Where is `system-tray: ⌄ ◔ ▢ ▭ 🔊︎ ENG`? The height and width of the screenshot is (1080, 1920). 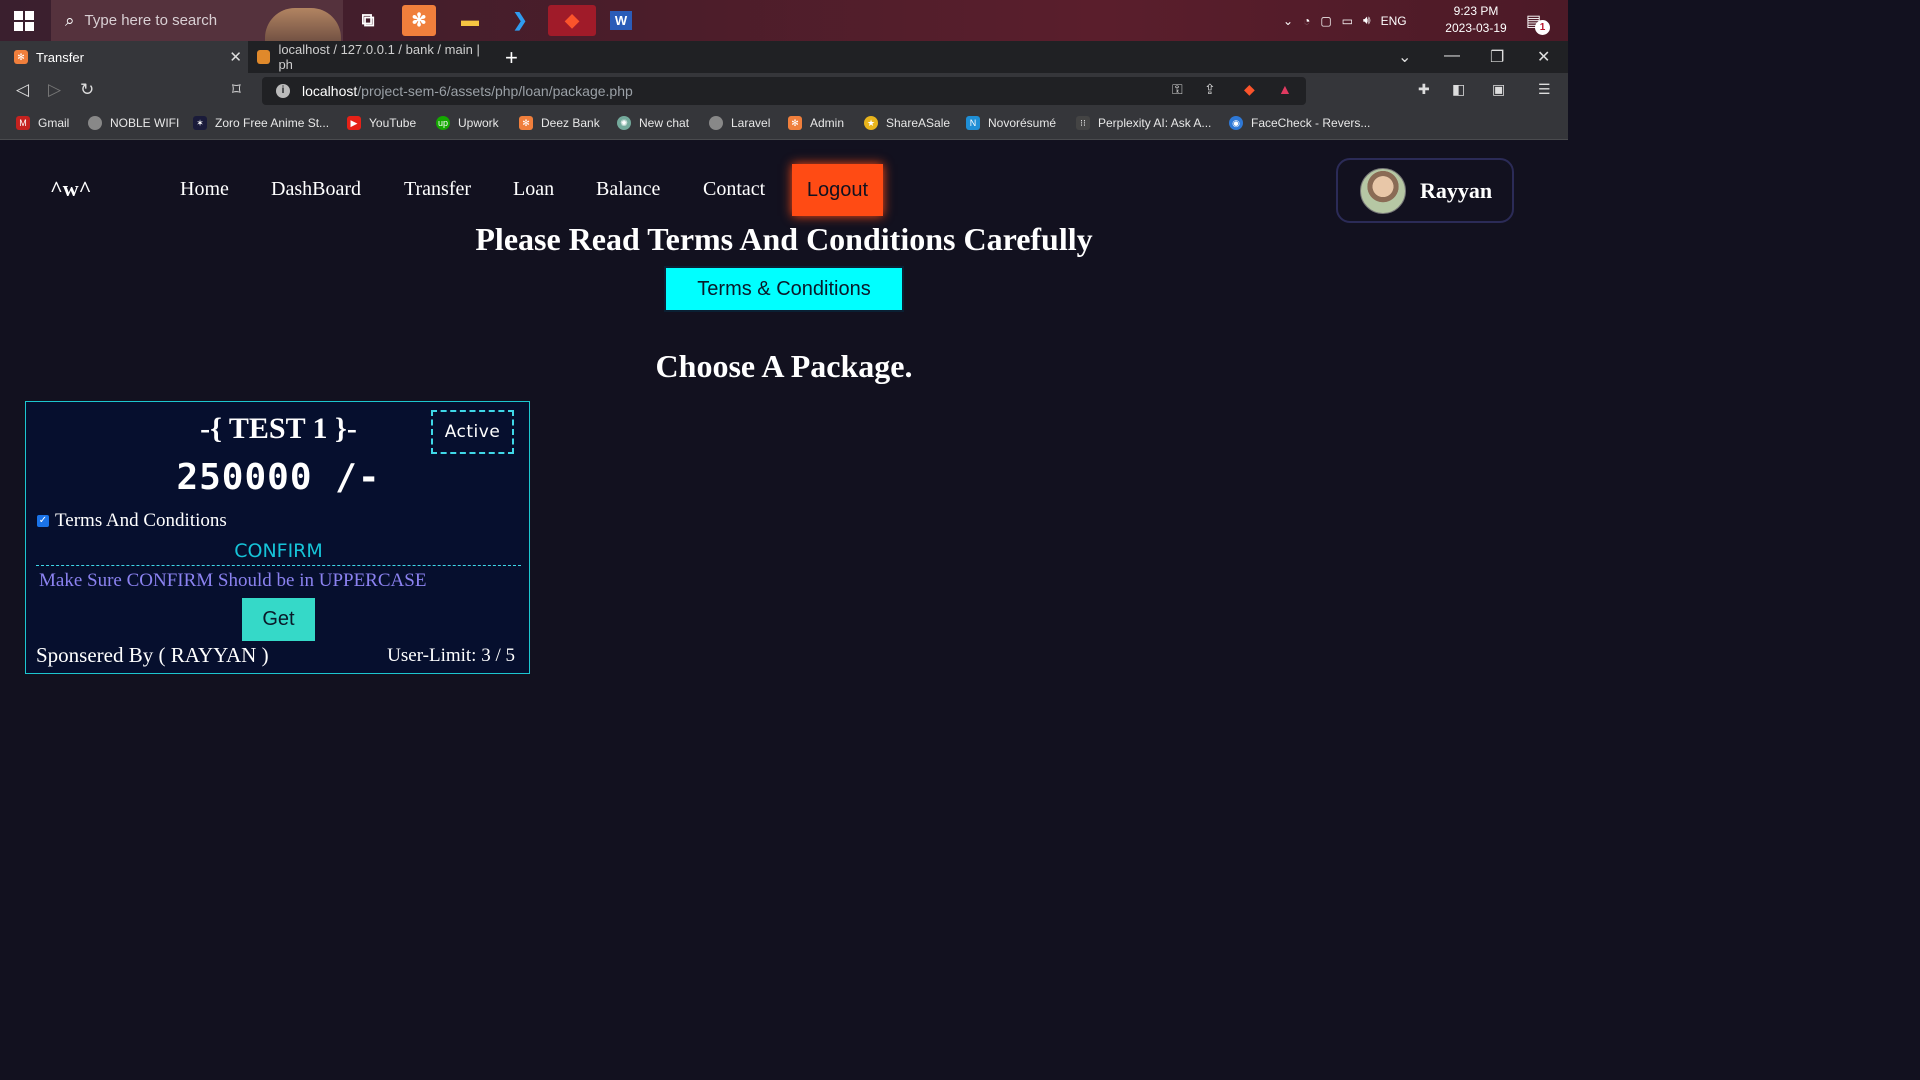 system-tray: ⌄ ◔ ▢ ▭ 🔊︎ ENG is located at coordinates (1345, 20).